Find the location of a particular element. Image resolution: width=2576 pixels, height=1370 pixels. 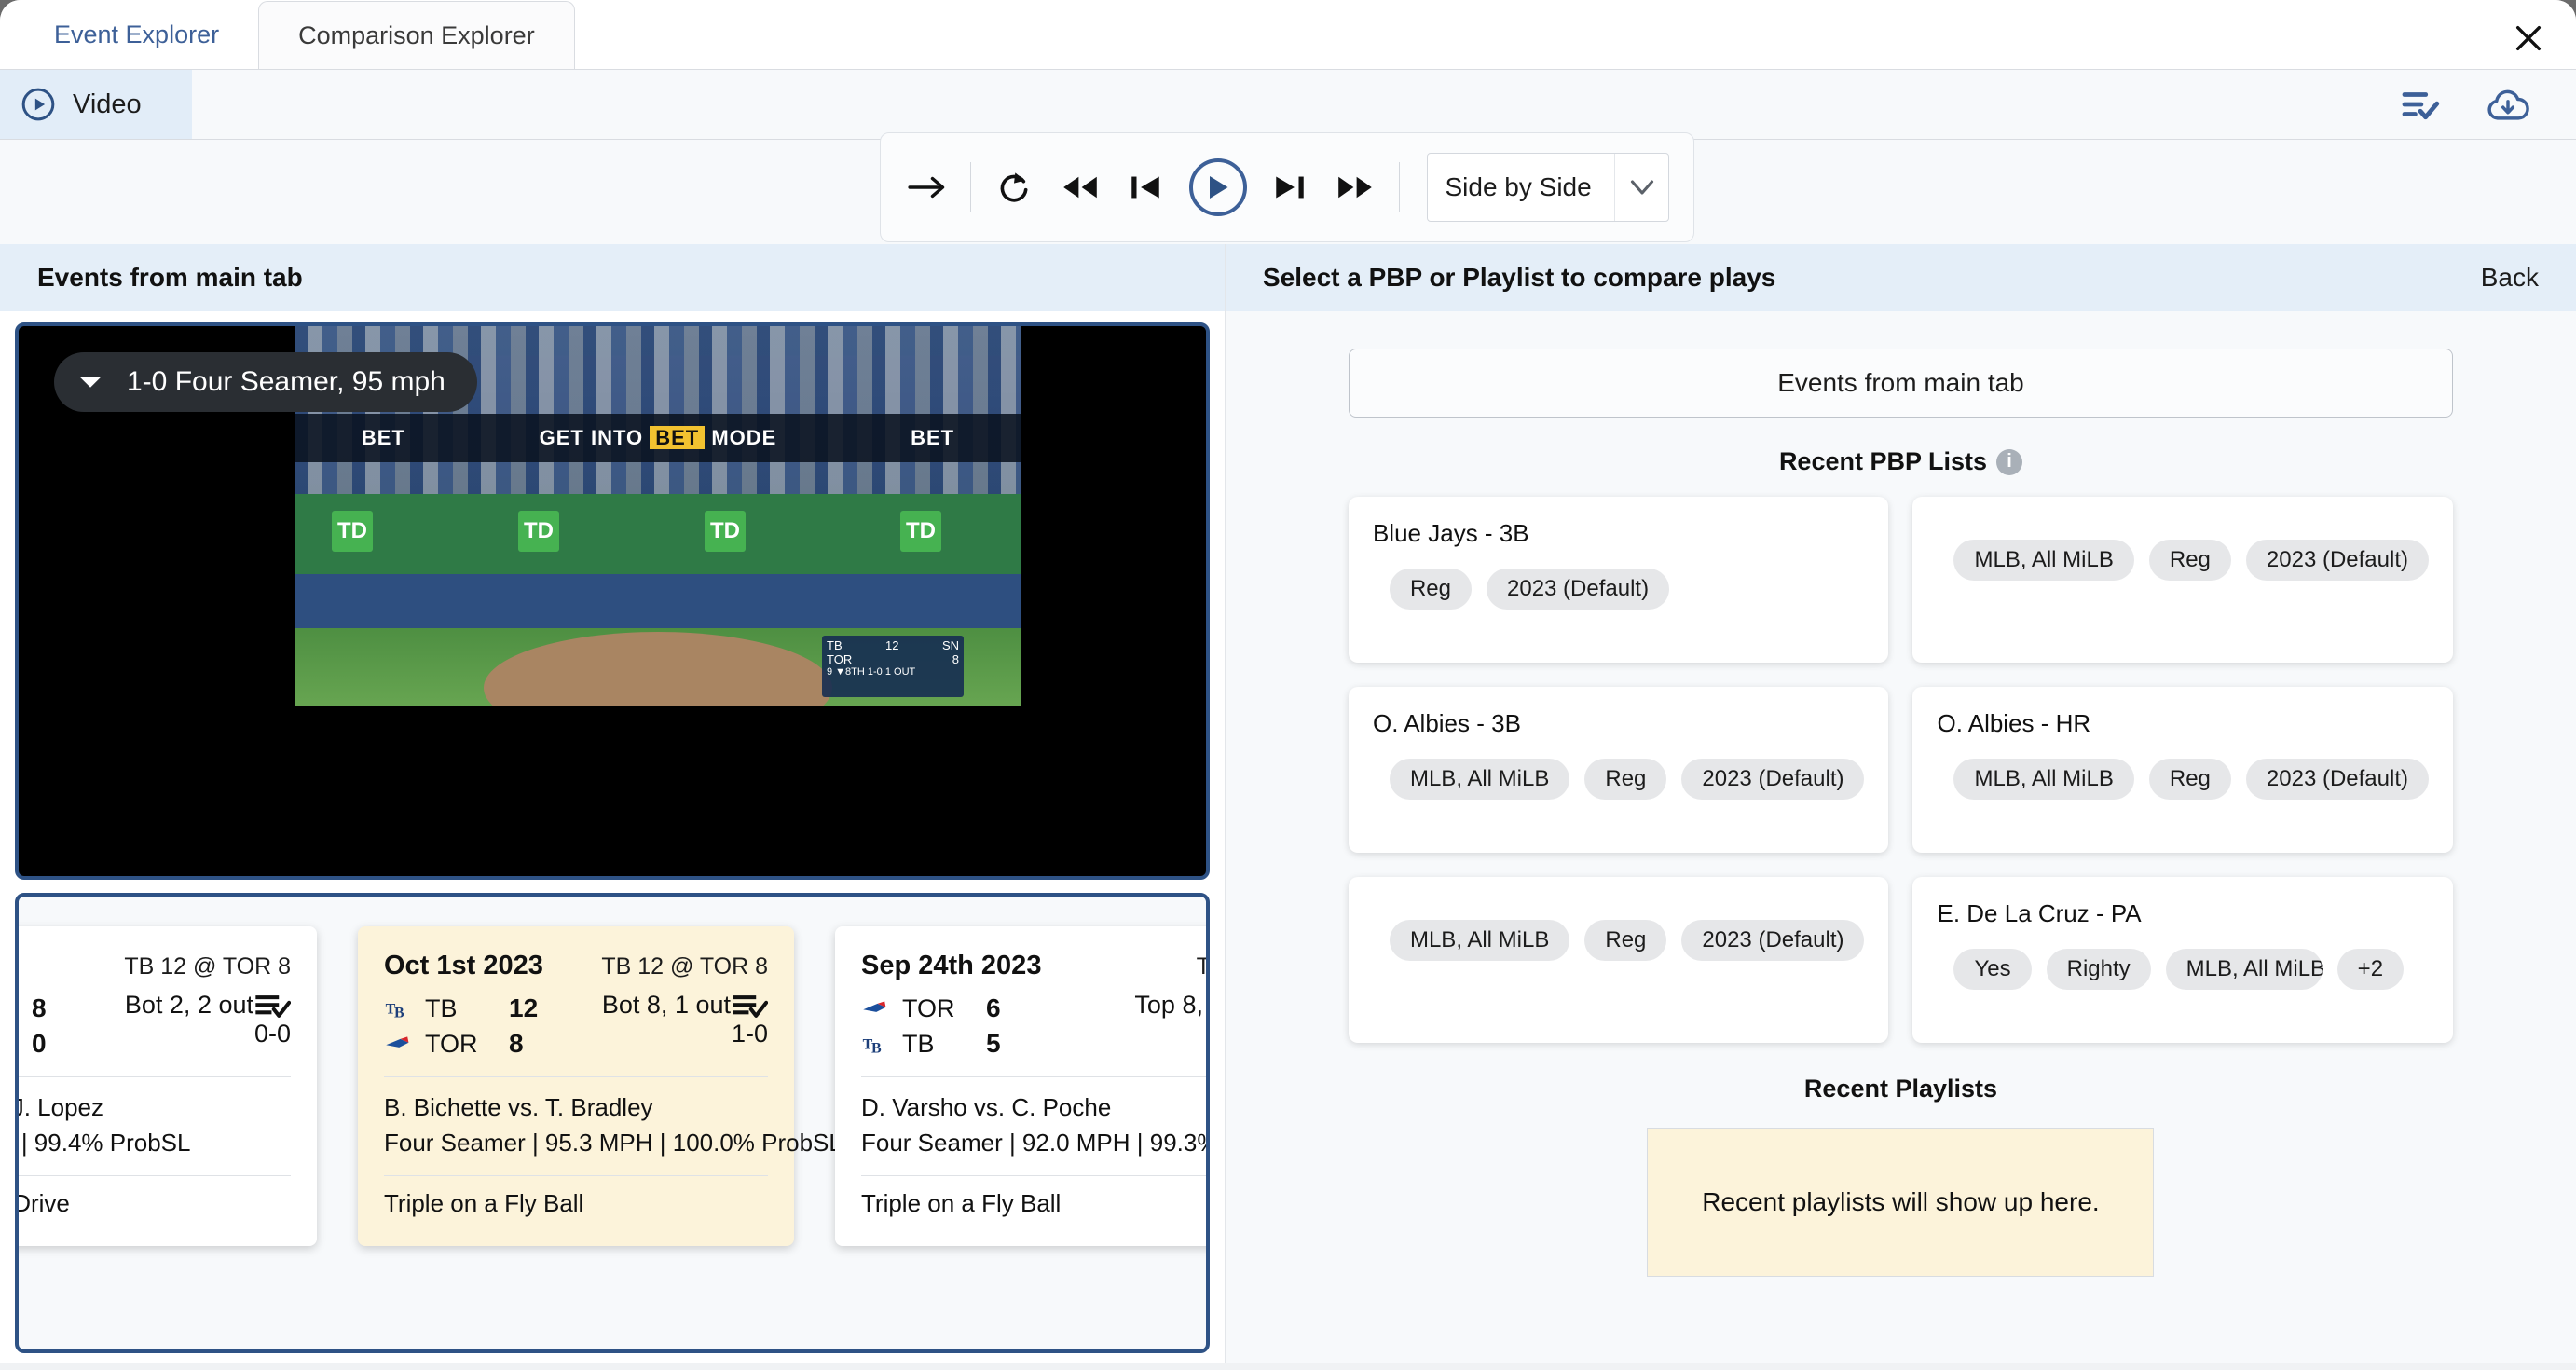

game-state: Bot 8, 1 out 1-0 is located at coordinates (685, 1026).